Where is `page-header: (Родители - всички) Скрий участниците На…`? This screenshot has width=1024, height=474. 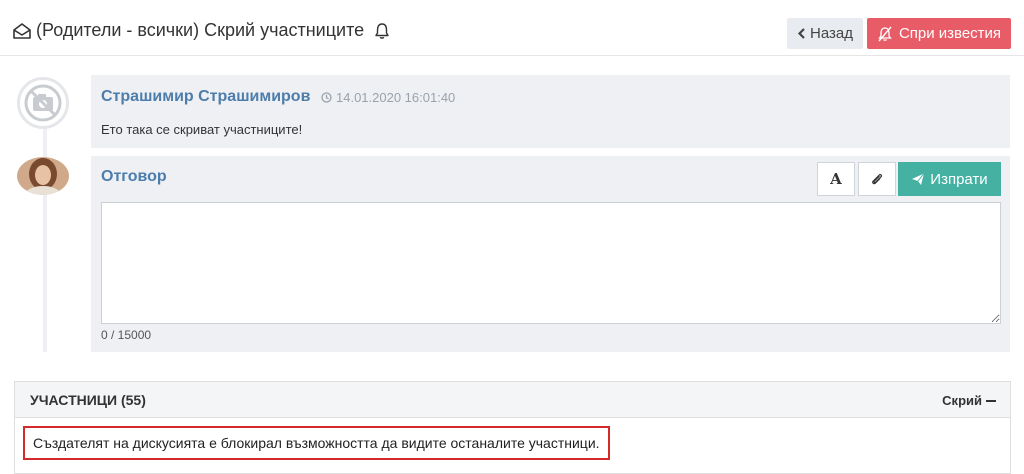
page-header: (Родители - всички) Скрий участниците На… is located at coordinates (512, 28).